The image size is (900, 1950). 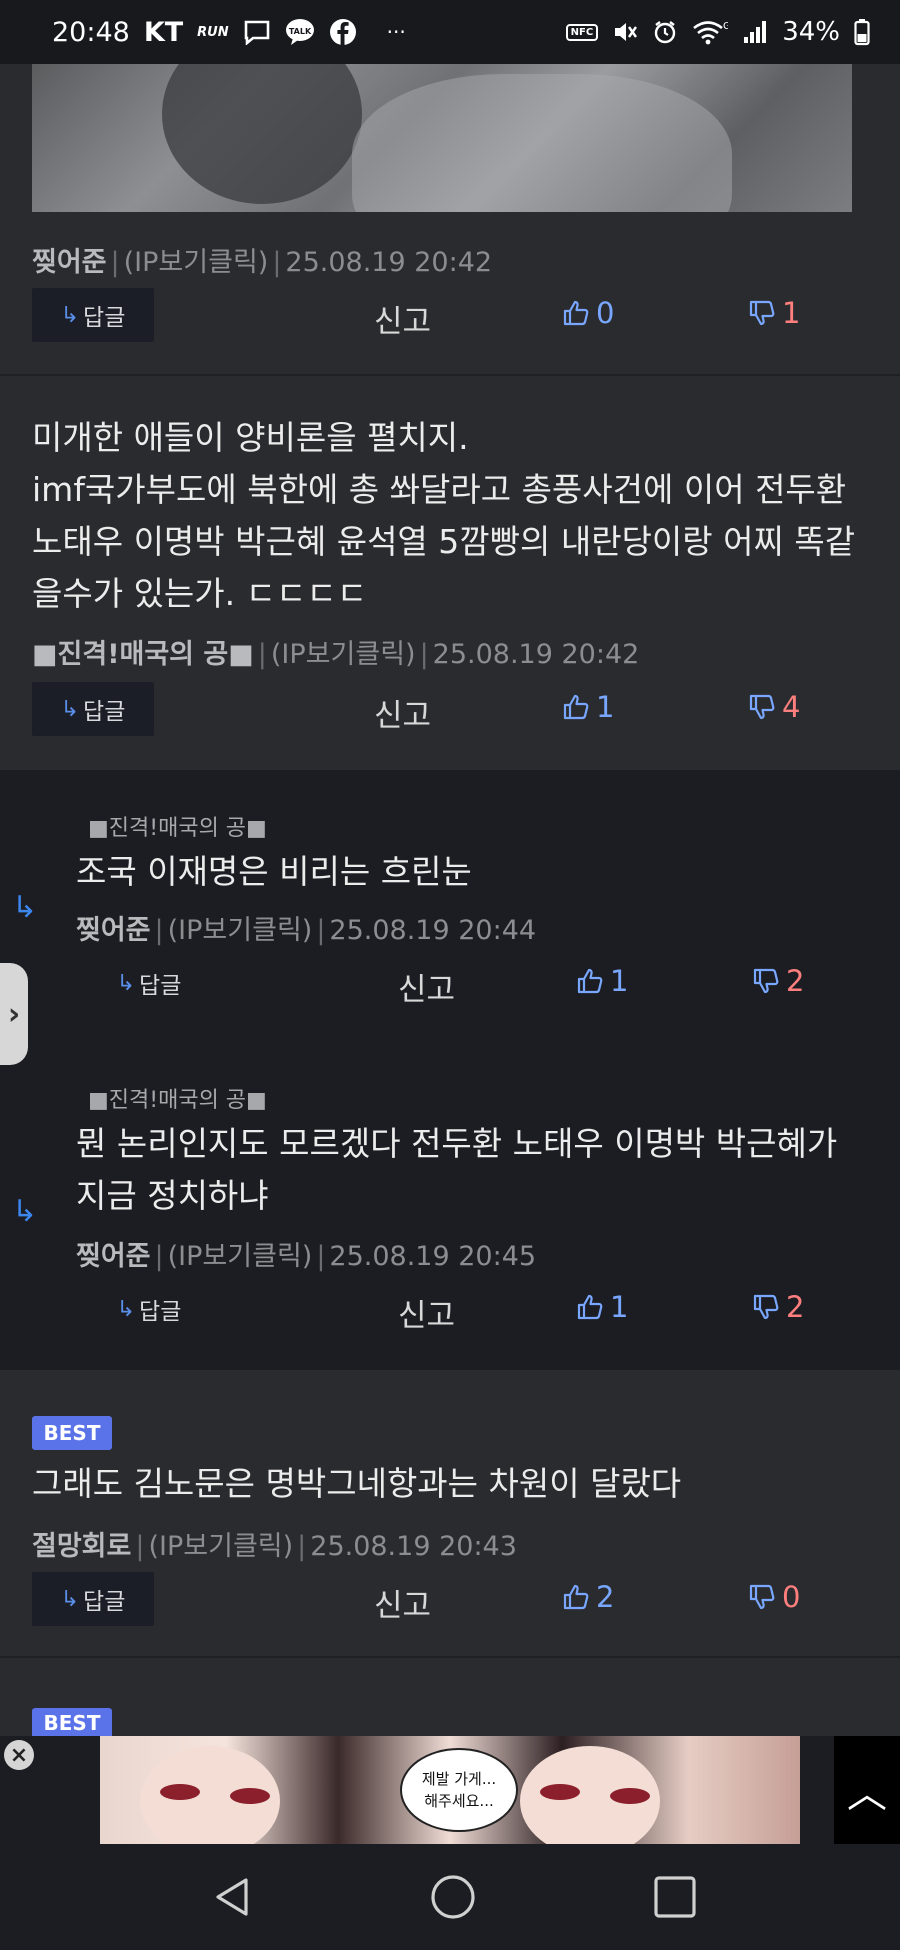 I want to click on upvote-button: 0, so click(x=588, y=313).